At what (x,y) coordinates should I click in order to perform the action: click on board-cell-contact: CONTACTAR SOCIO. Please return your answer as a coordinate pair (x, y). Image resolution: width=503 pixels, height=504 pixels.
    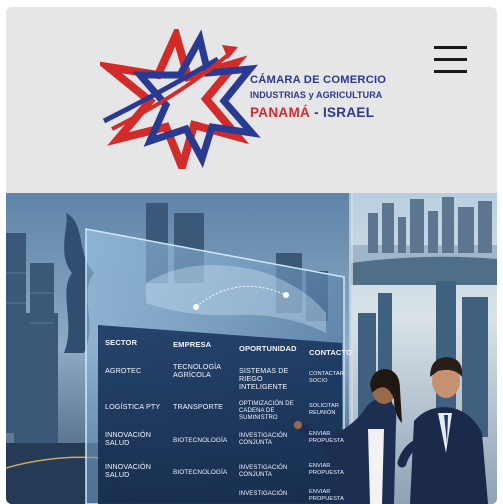
    Looking at the image, I should click on (326, 377).